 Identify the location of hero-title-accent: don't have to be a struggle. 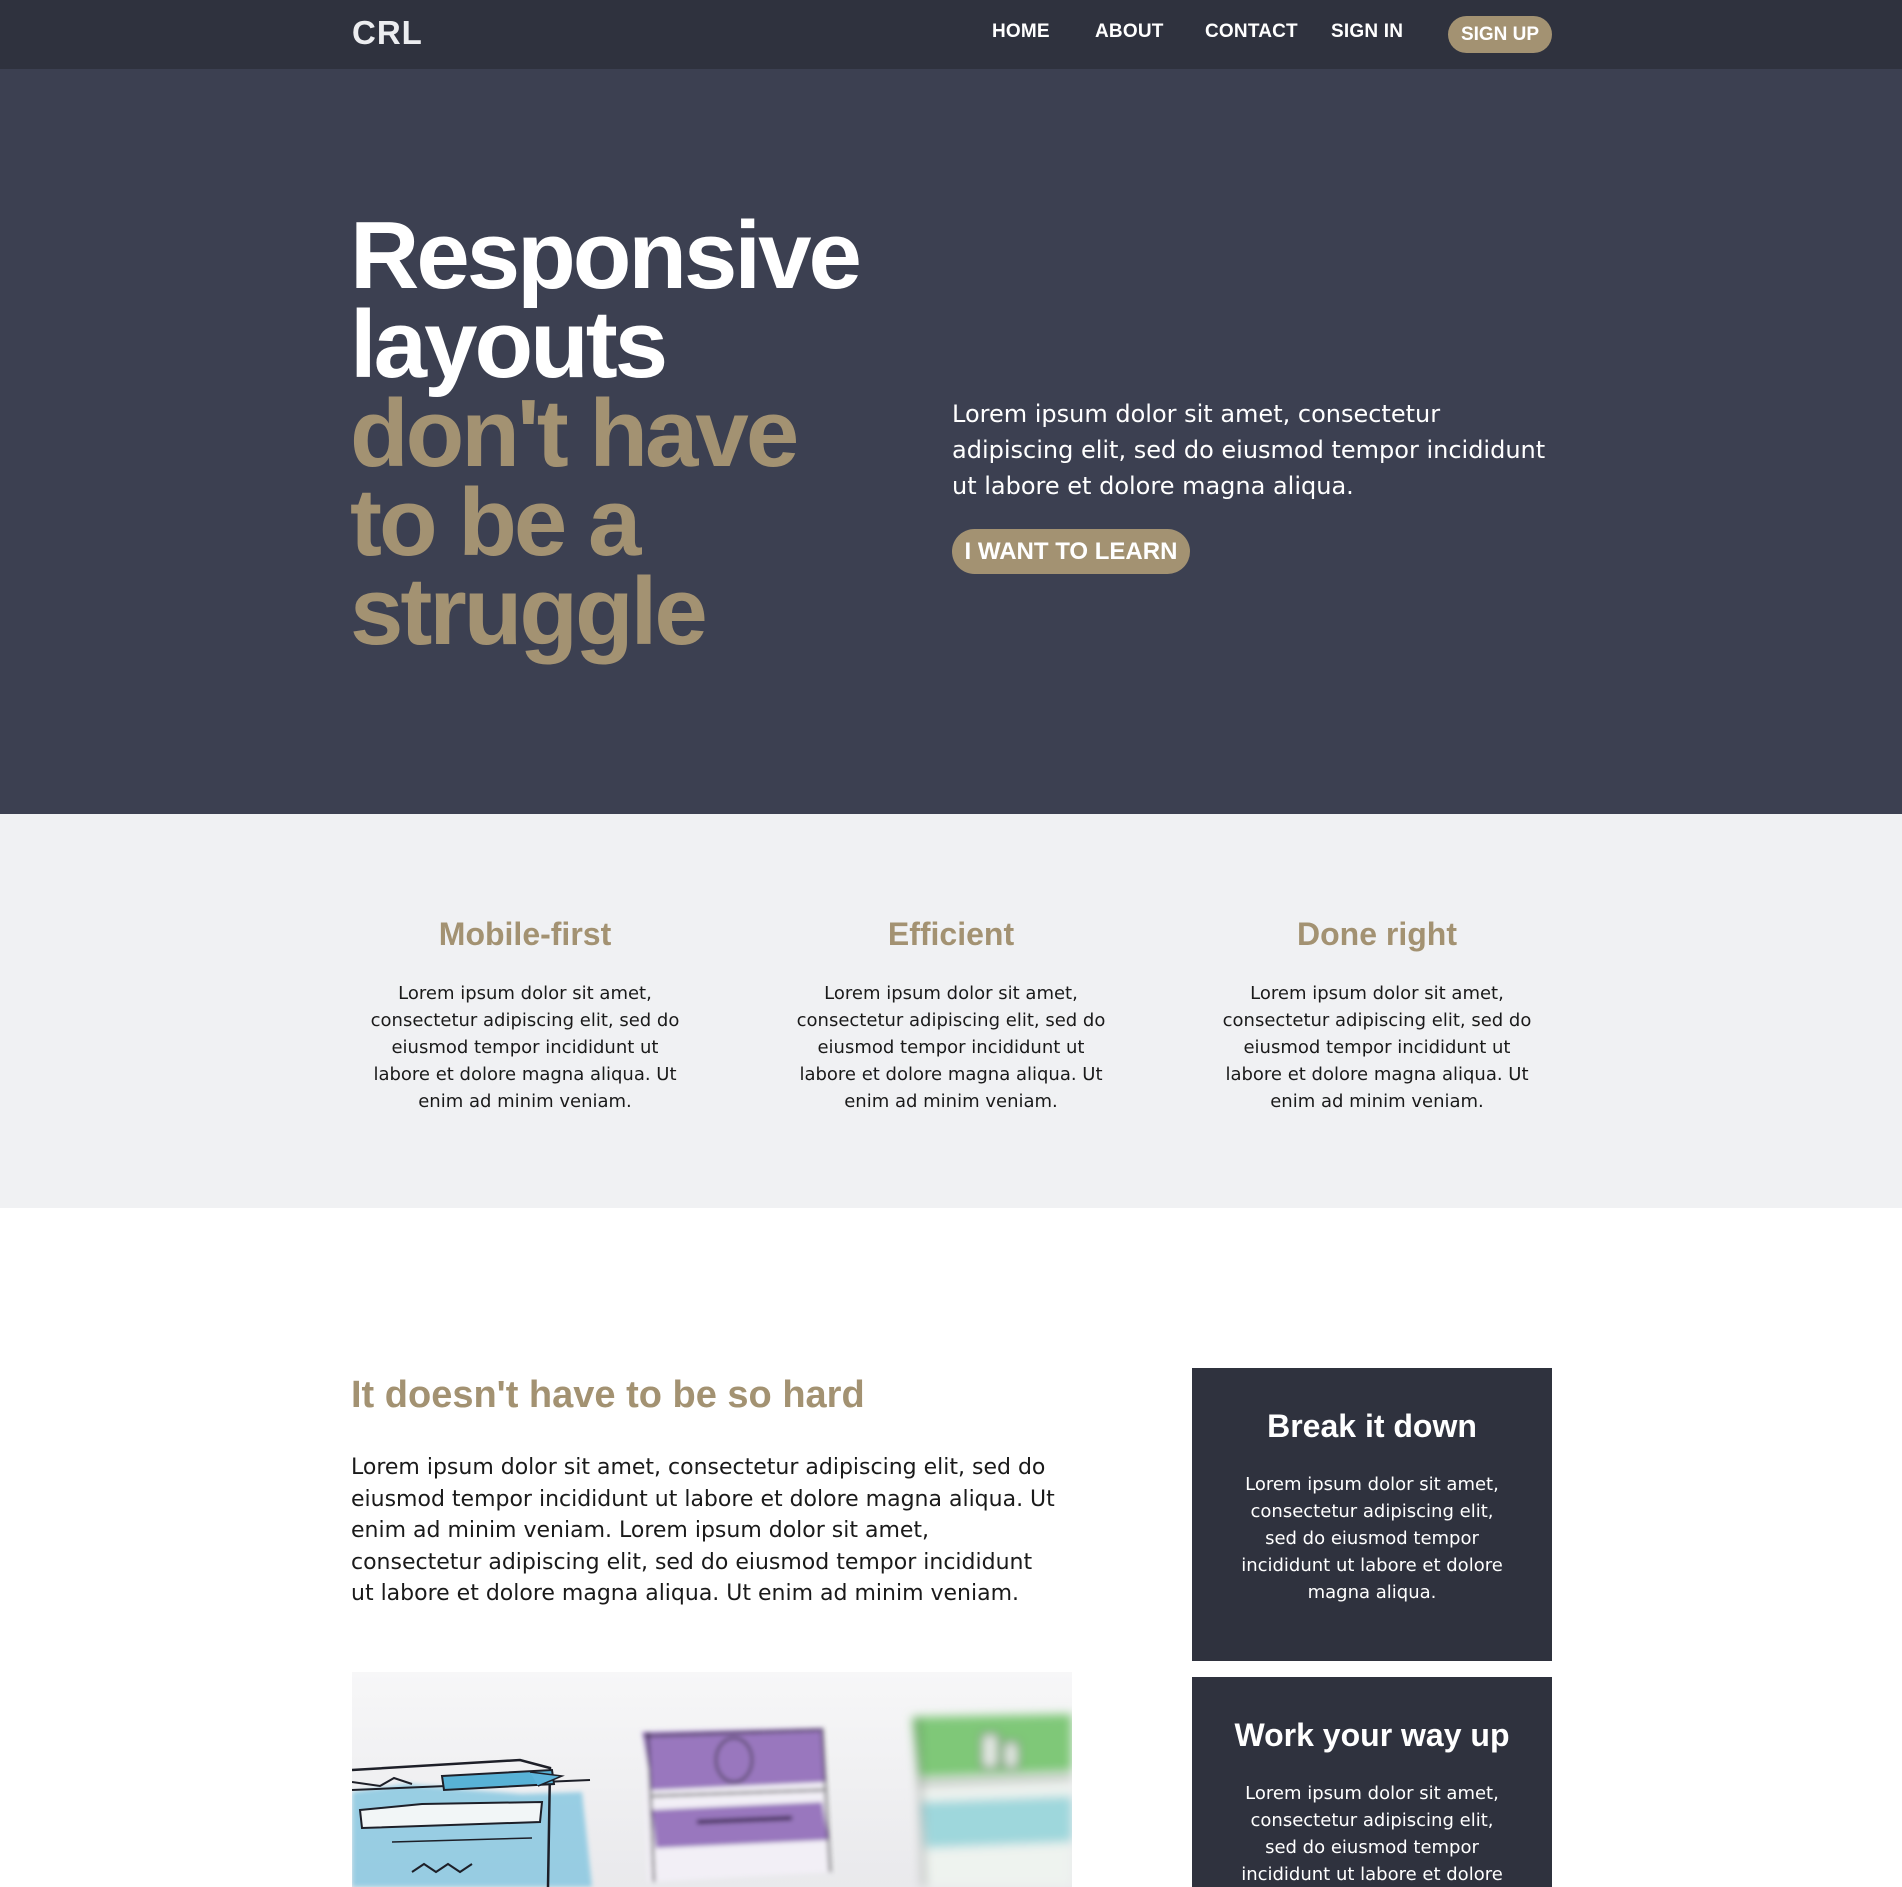
(574, 522).